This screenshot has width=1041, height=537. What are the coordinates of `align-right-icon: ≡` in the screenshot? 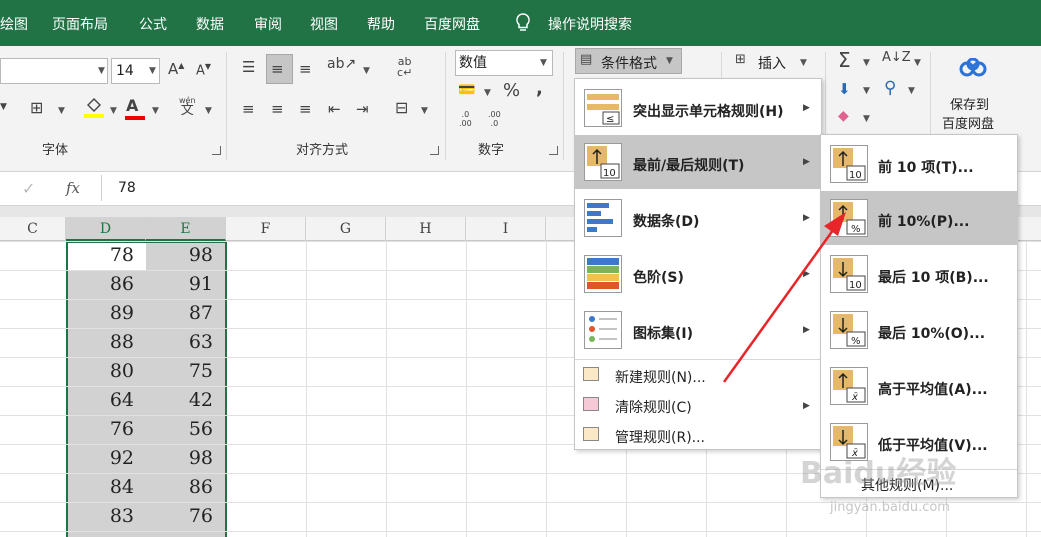 It's located at (305, 109).